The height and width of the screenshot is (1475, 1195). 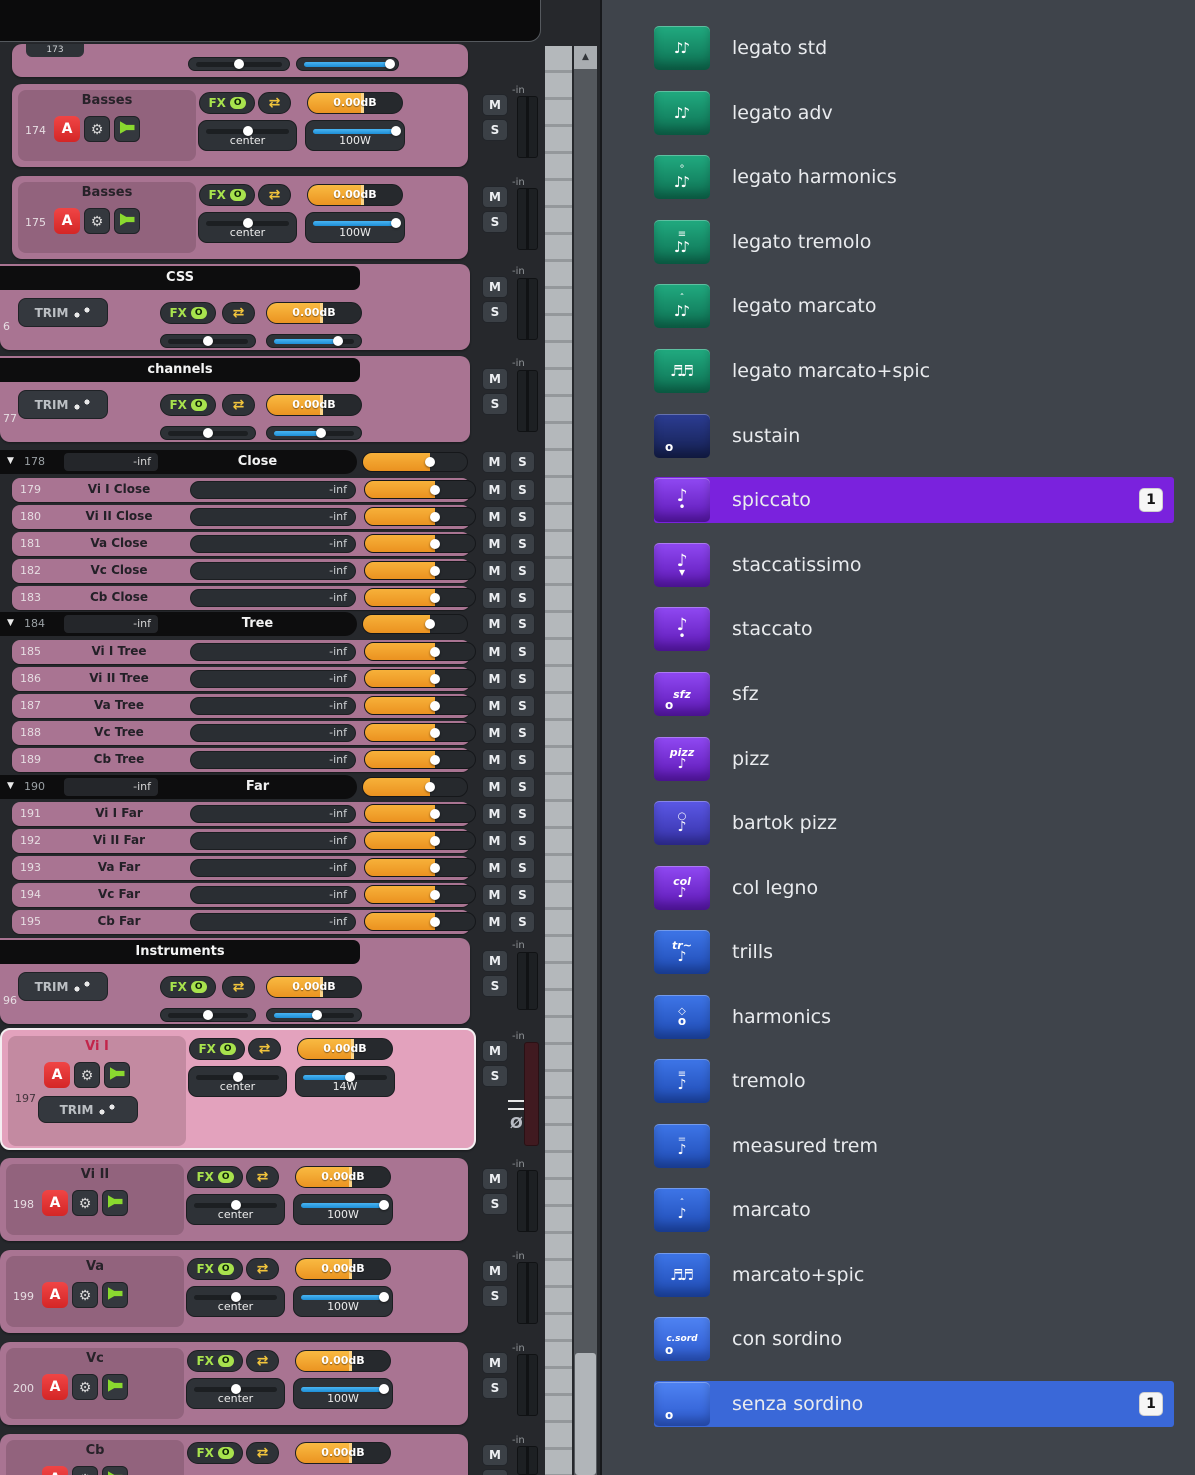 I want to click on track-panel: Vc 200 A ⚙ FX O ⇄ 0.00dB center 100W, so click(x=234, y=1383).